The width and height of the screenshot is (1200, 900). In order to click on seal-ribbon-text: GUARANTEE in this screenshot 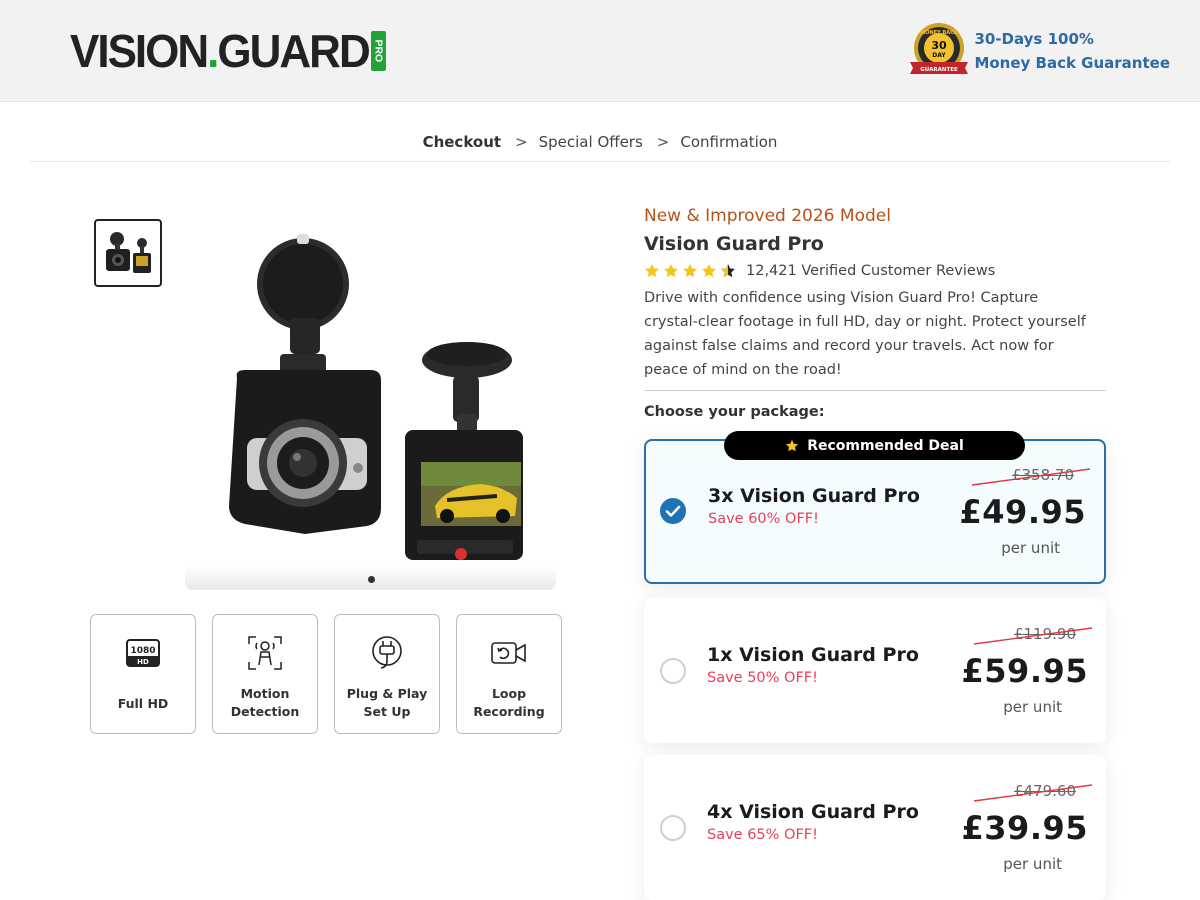, I will do `click(940, 70)`.